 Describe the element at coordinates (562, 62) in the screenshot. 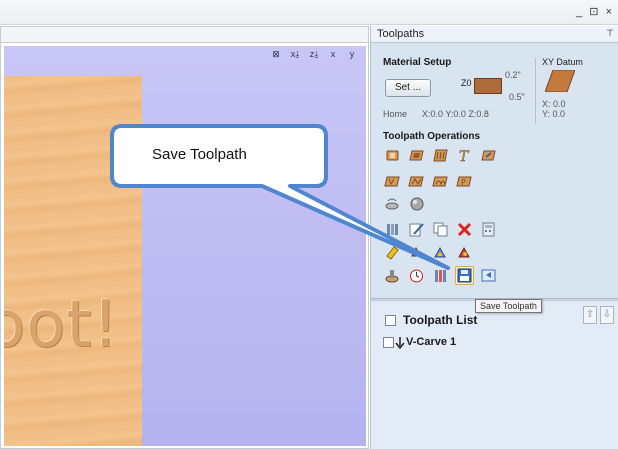

I see `xy-datum-title: XY Datum` at that location.